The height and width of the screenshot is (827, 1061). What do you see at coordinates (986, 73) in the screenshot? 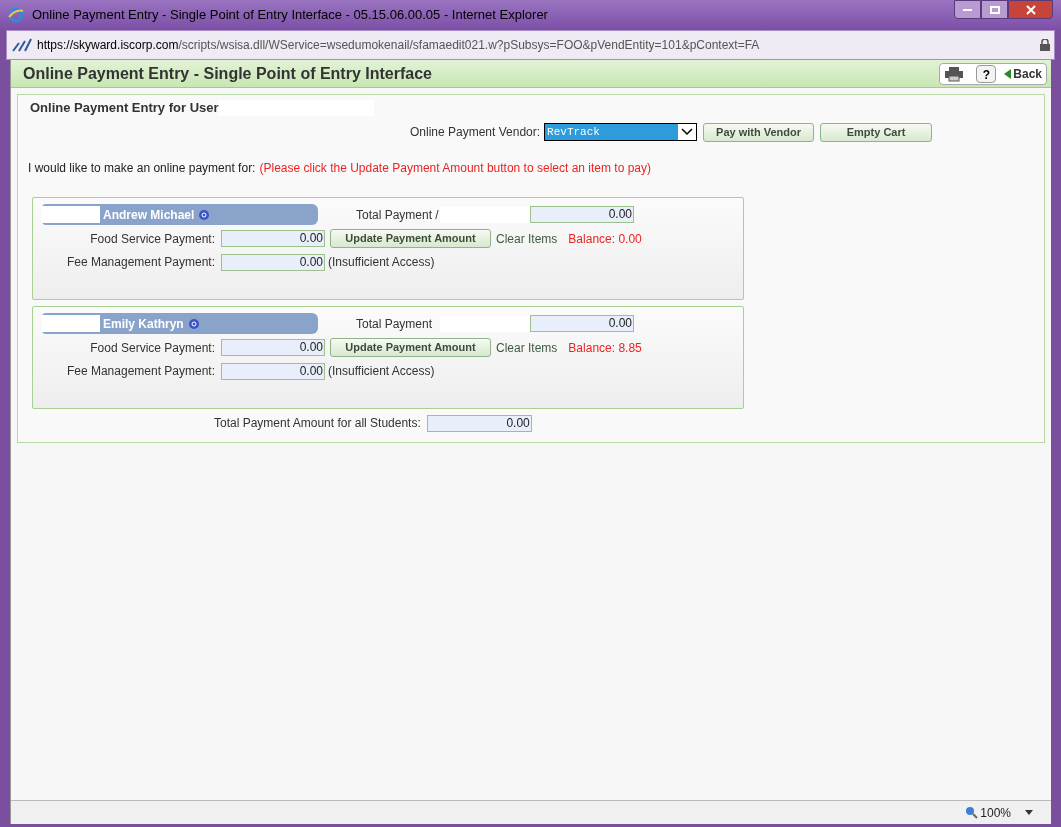
I see `help-button: ?` at bounding box center [986, 73].